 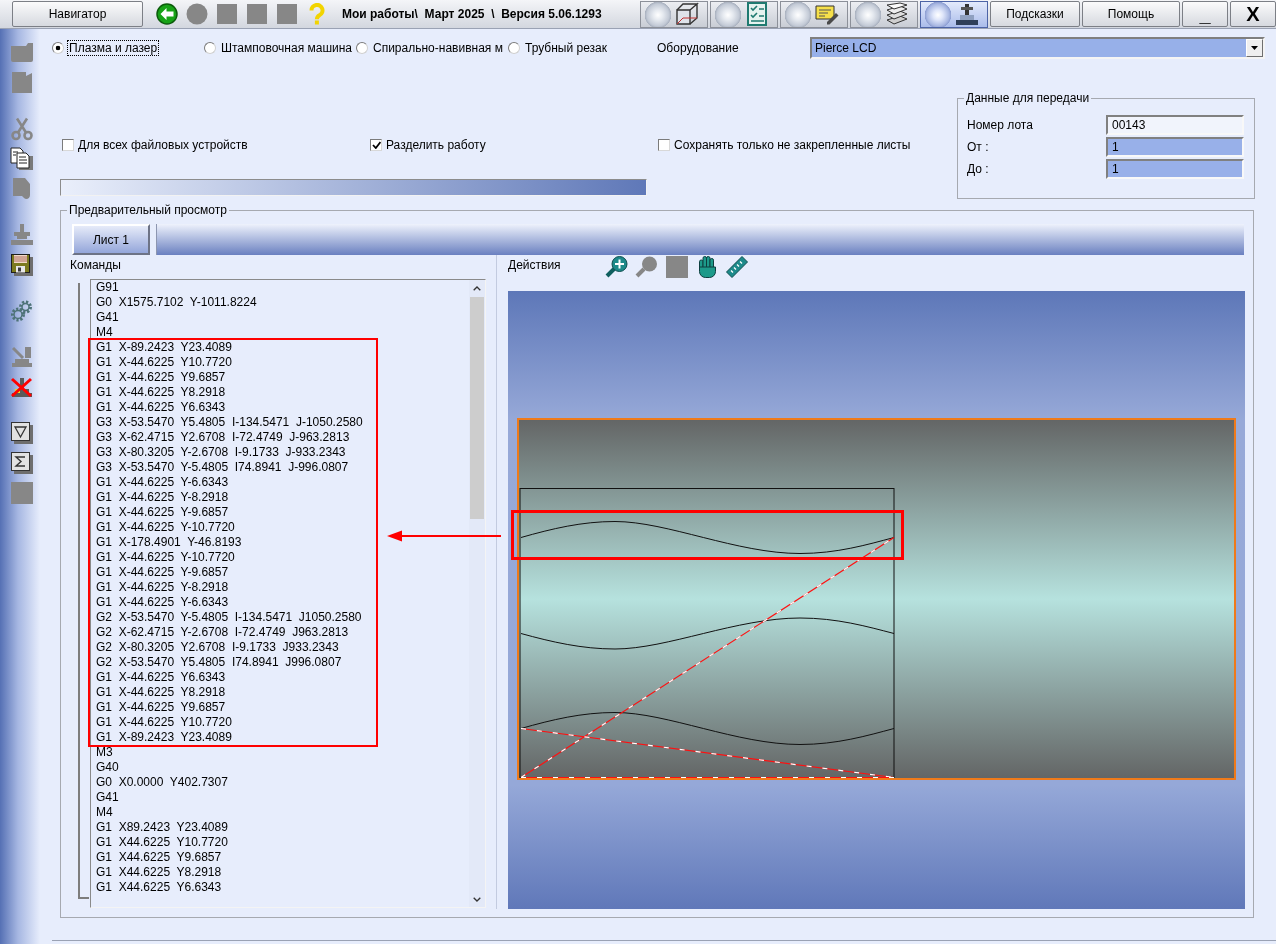 I want to click on radio-label: Плазма и лазер, so click(x=113, y=48).